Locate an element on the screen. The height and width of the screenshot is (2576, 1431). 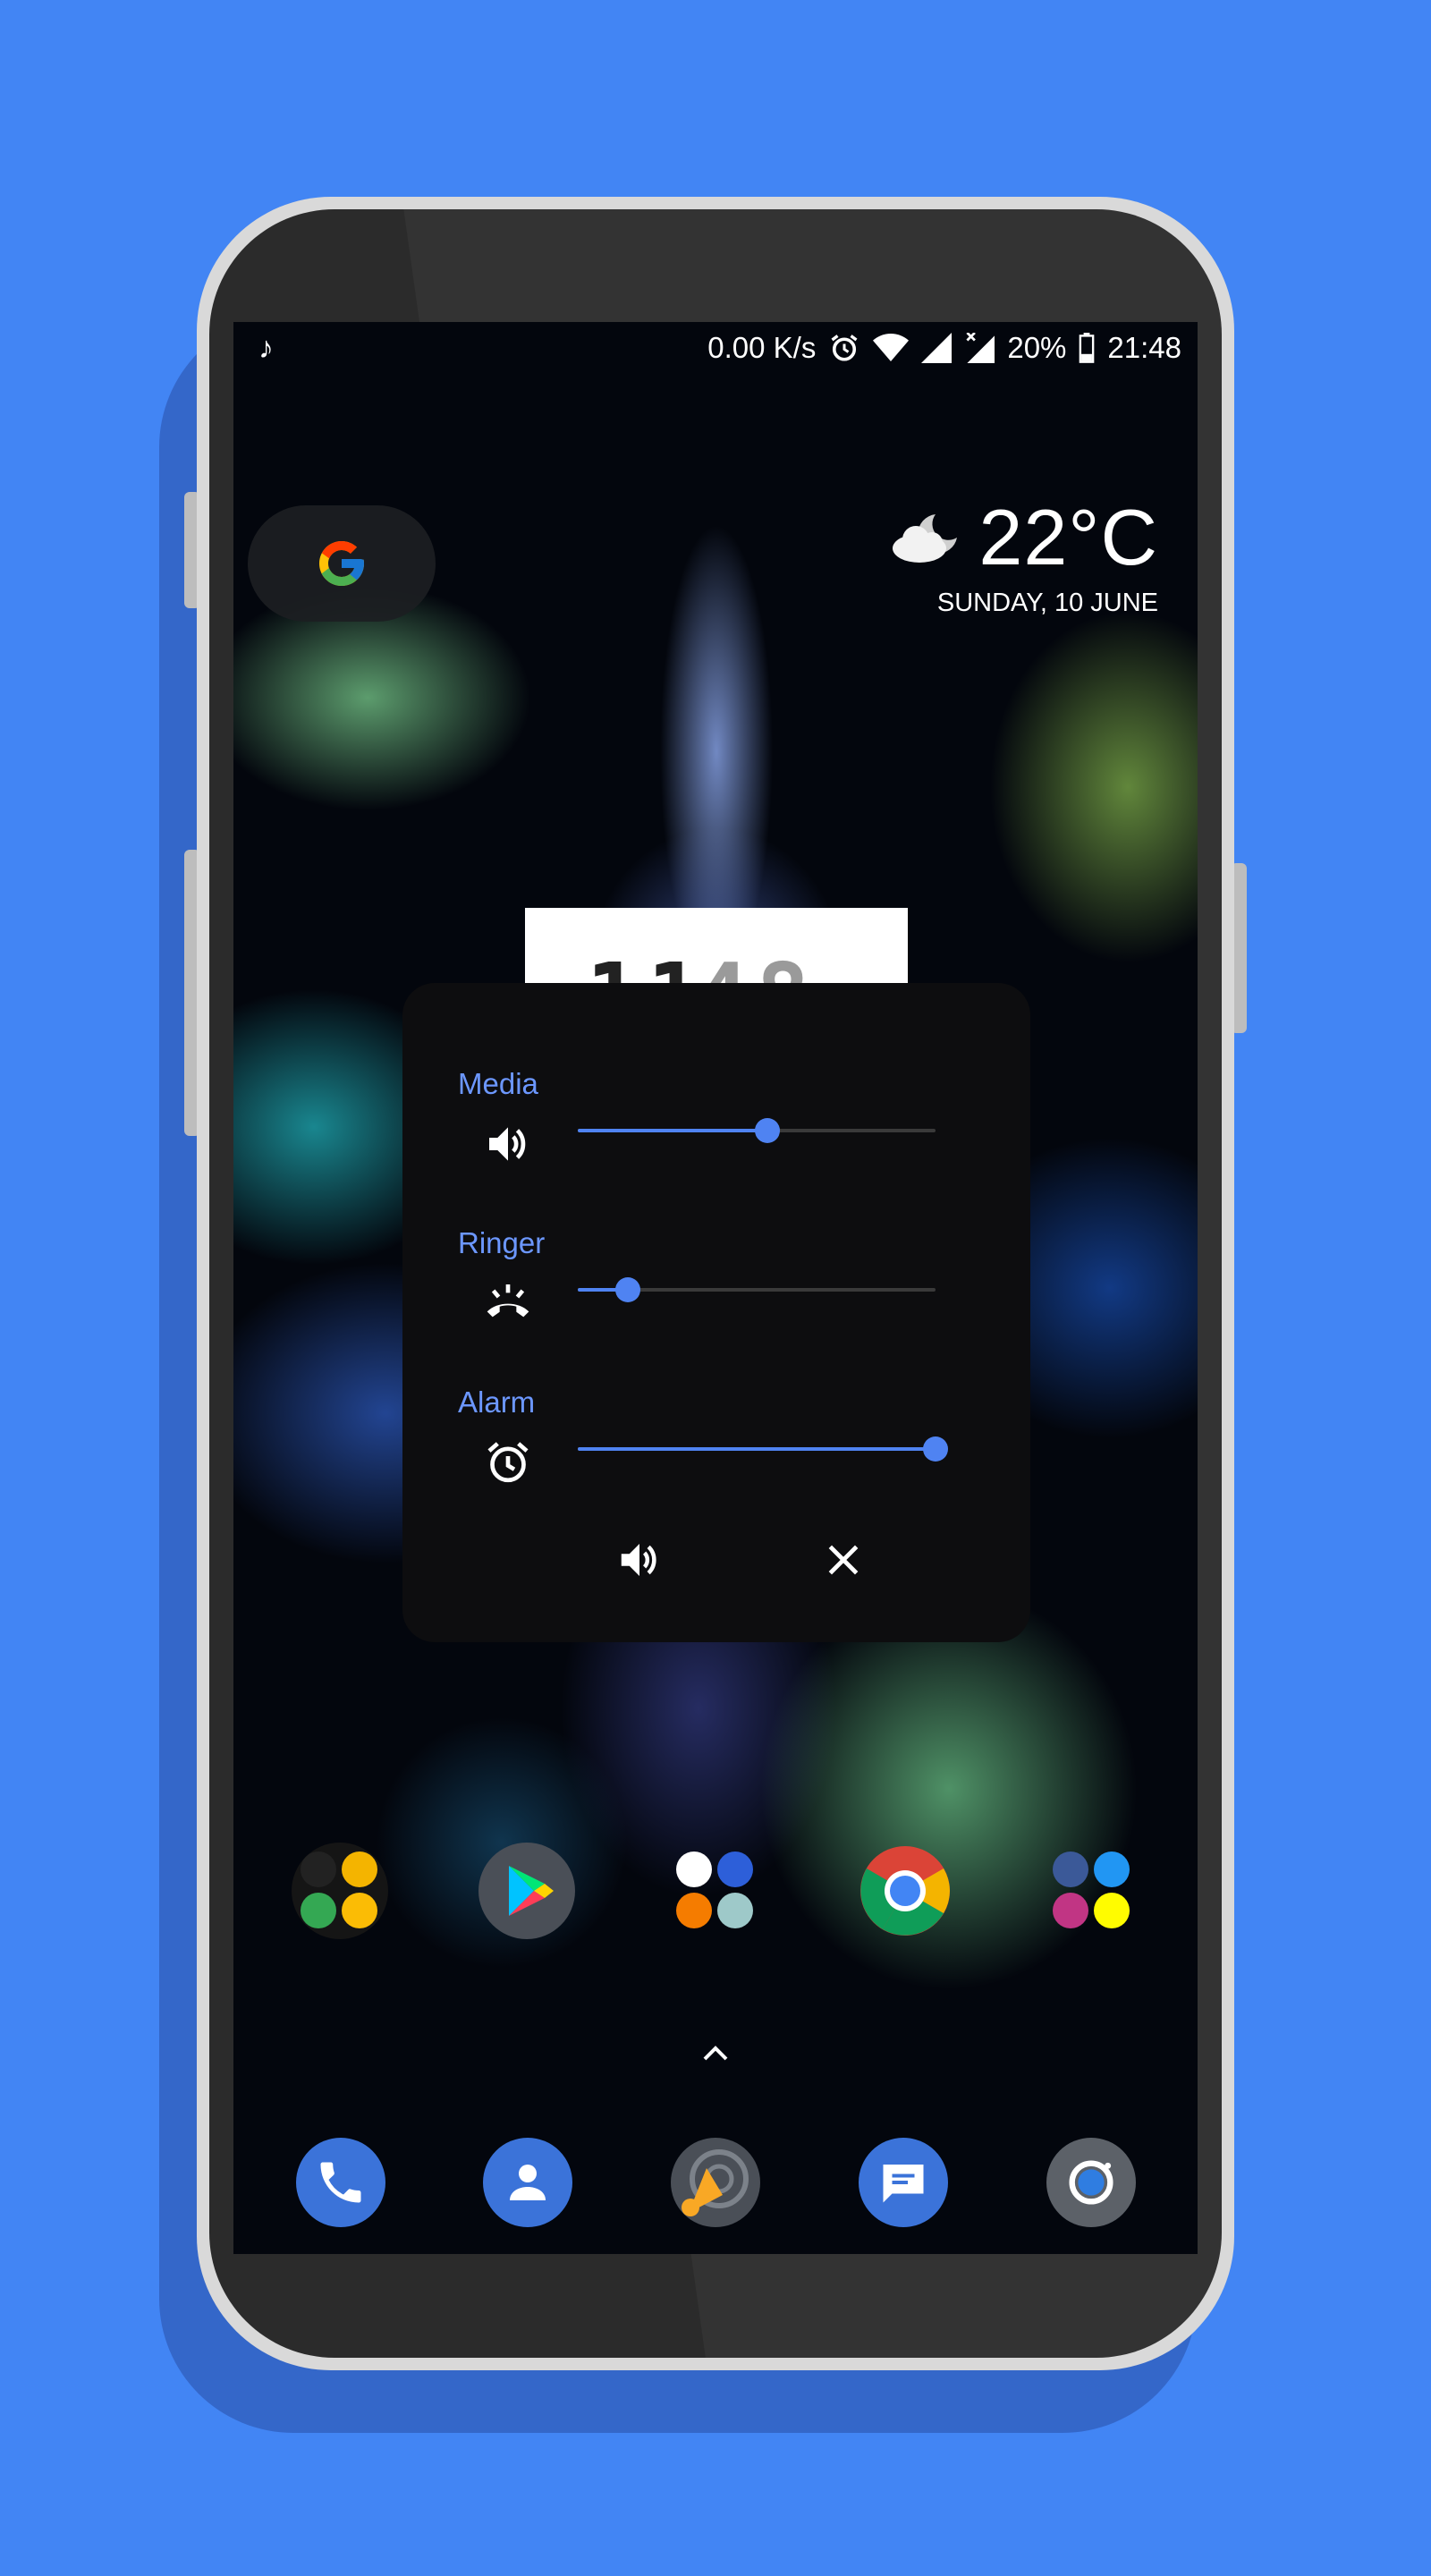
snapchat-icon is located at coordinates (1112, 1910).